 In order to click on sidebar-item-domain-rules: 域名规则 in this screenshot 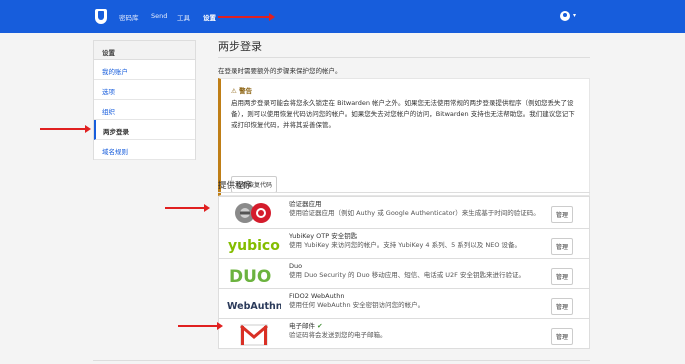, I will do `click(144, 150)`.